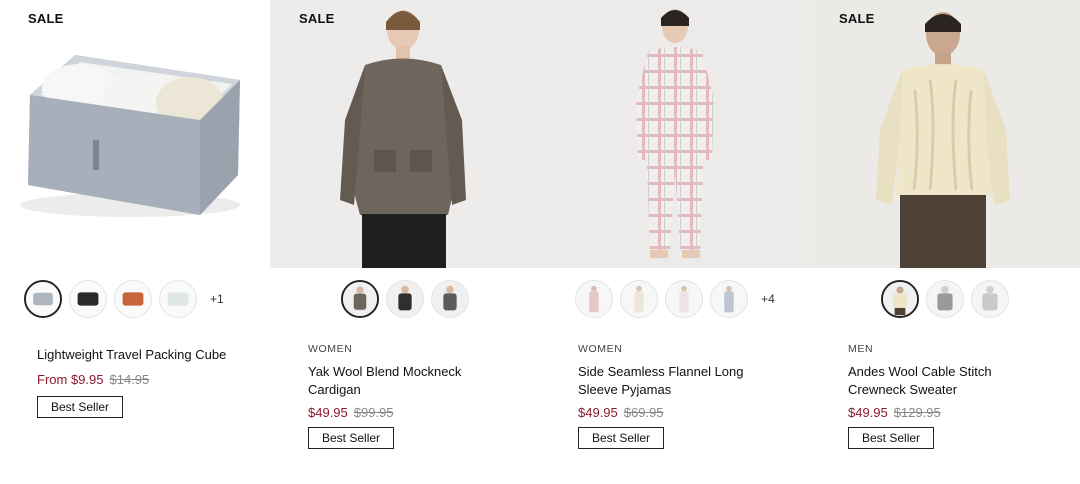 The width and height of the screenshot is (1080, 484). Describe the element at coordinates (768, 299) in the screenshot. I see `more-colors-count: +4` at that location.